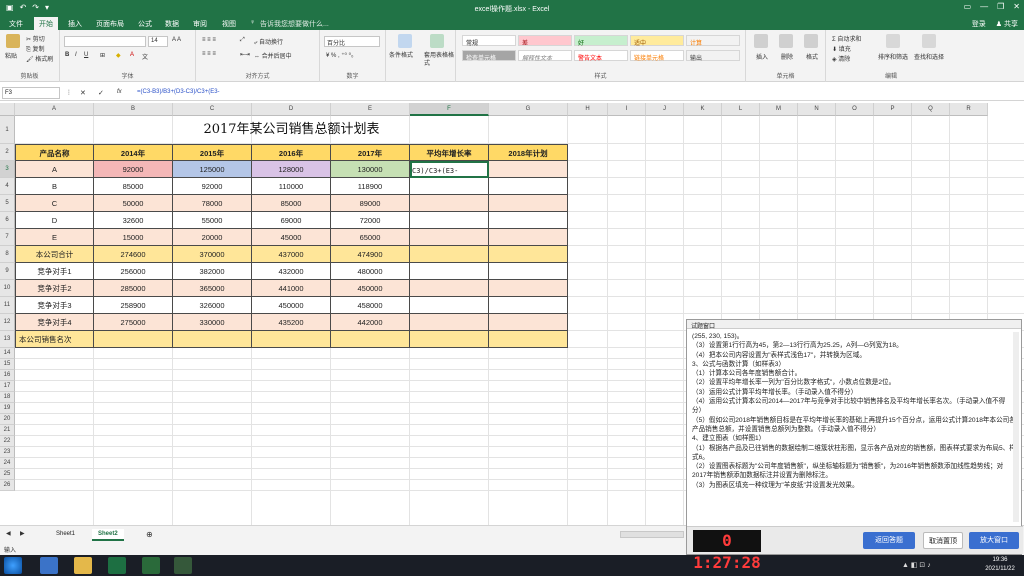 This screenshot has width=1024, height=576. I want to click on row-header-4: 4, so click(7, 186).